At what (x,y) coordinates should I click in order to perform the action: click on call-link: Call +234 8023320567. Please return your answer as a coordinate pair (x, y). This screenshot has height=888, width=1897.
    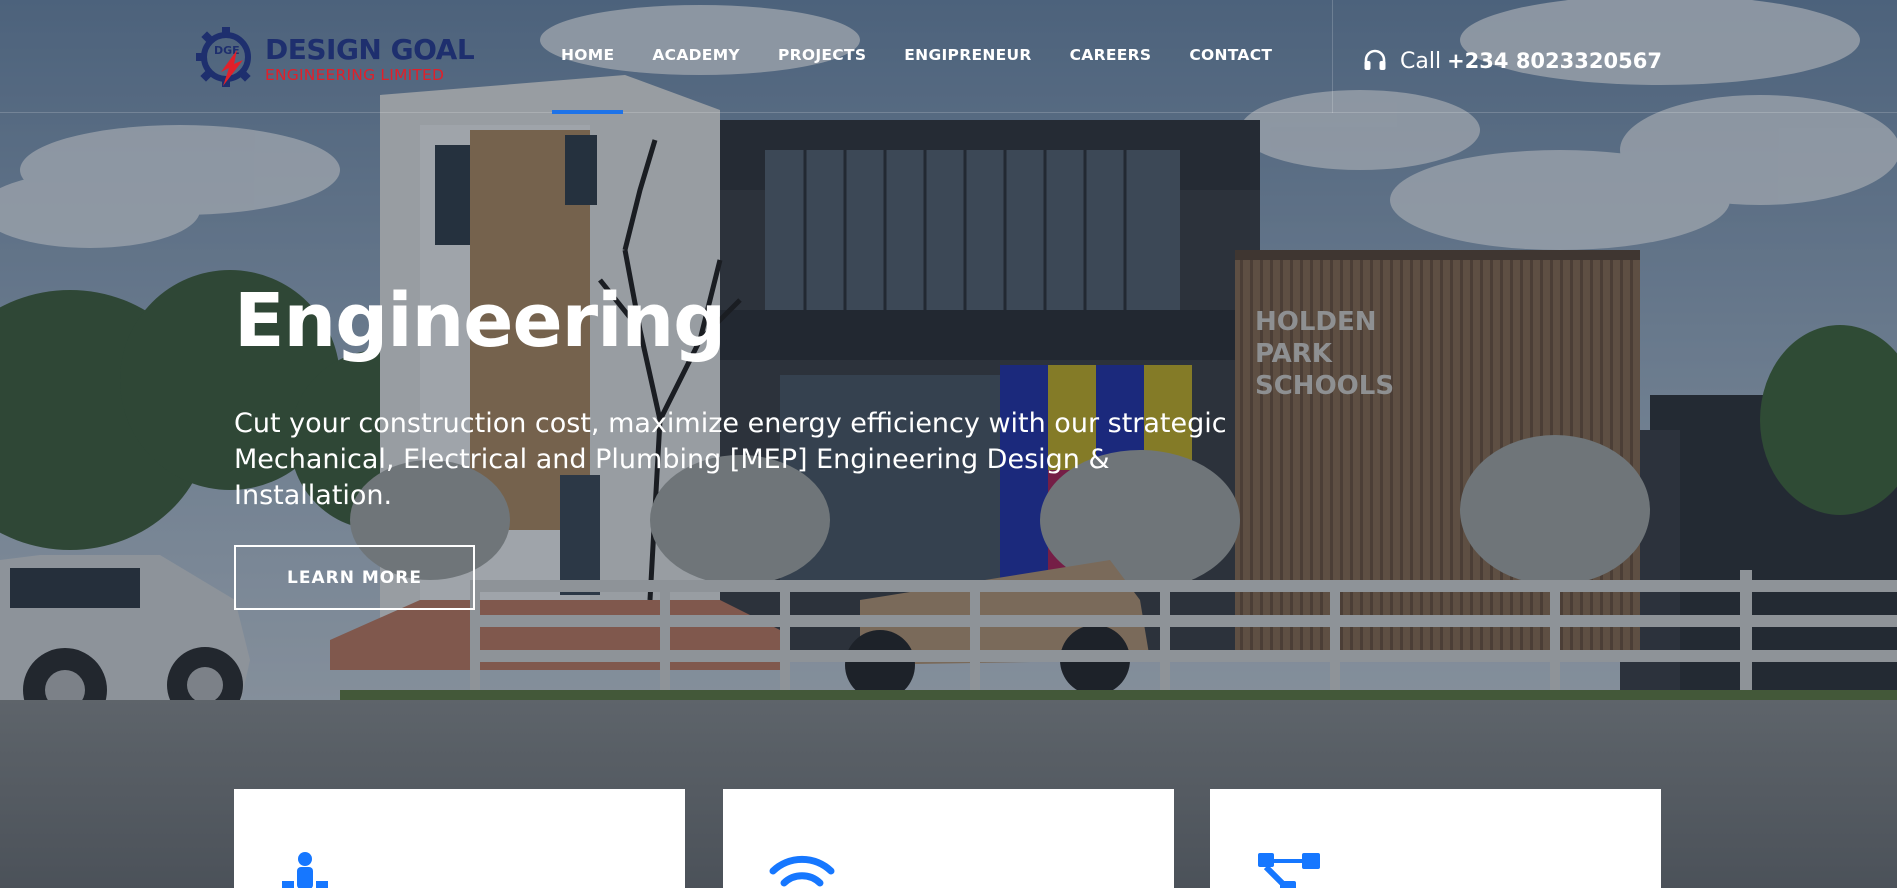
    Looking at the image, I should click on (1512, 61).